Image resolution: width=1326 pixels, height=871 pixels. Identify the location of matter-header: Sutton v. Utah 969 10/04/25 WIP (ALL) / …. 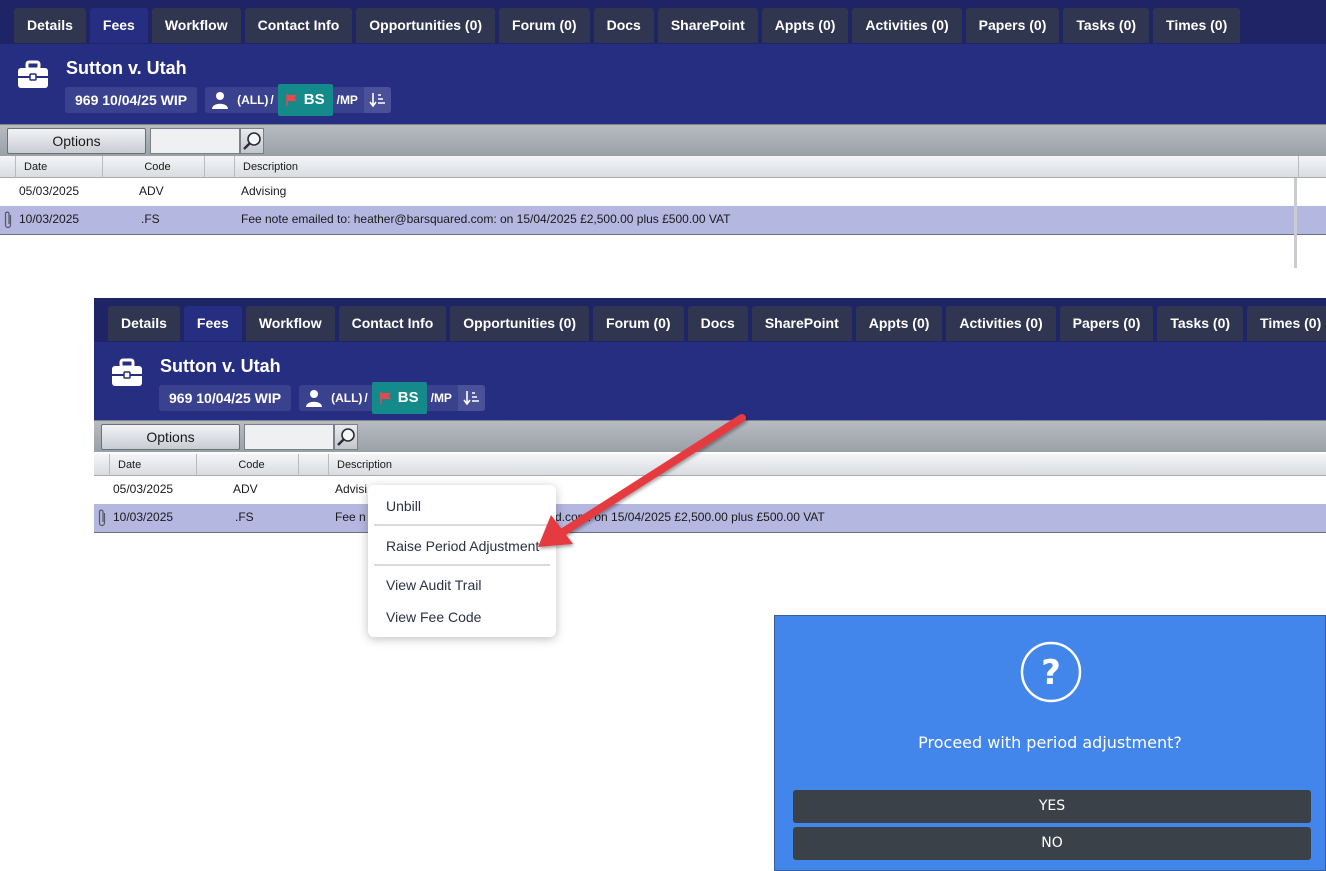
(663, 84).